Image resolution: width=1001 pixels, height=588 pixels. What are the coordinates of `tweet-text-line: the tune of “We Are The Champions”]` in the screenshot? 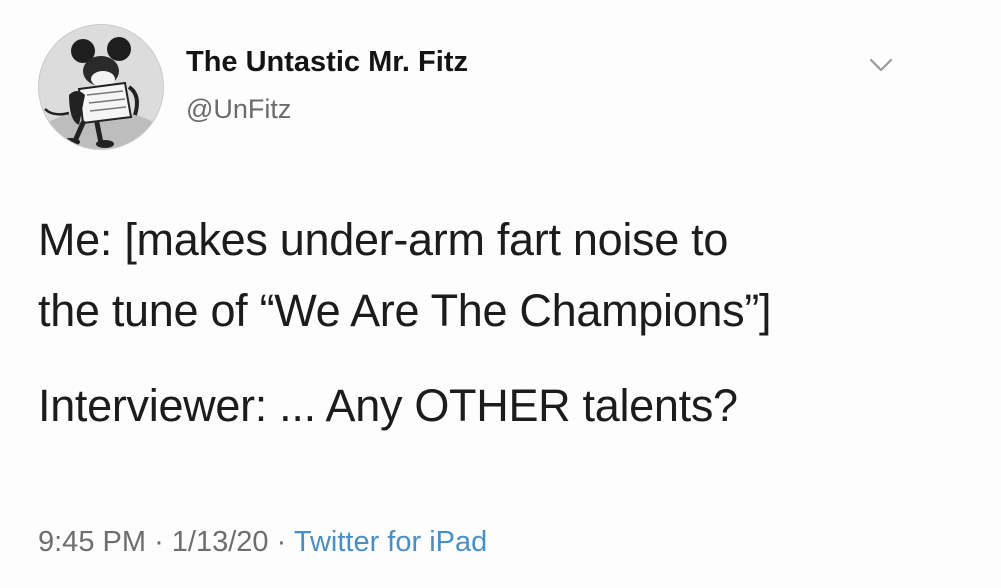 It's located at (405, 310).